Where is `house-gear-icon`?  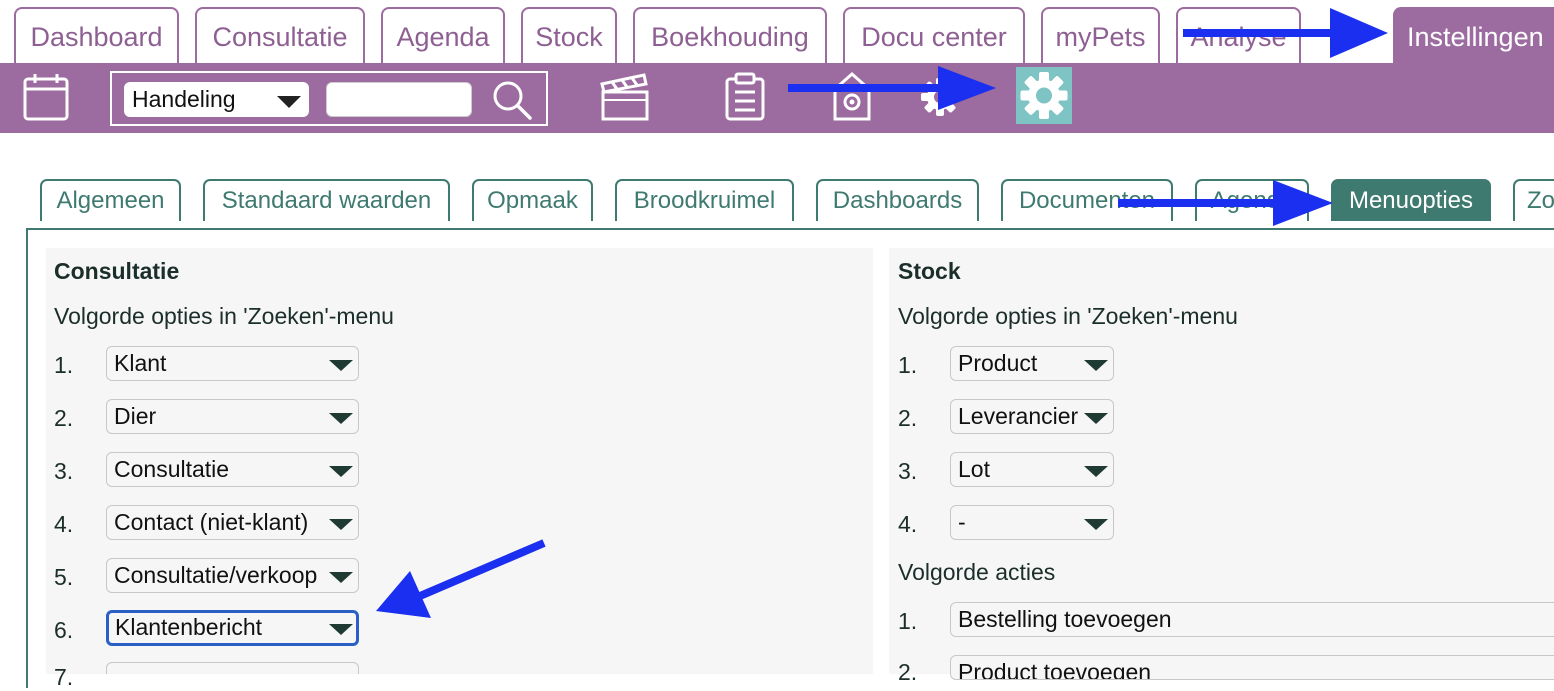
house-gear-icon is located at coordinates (852, 97).